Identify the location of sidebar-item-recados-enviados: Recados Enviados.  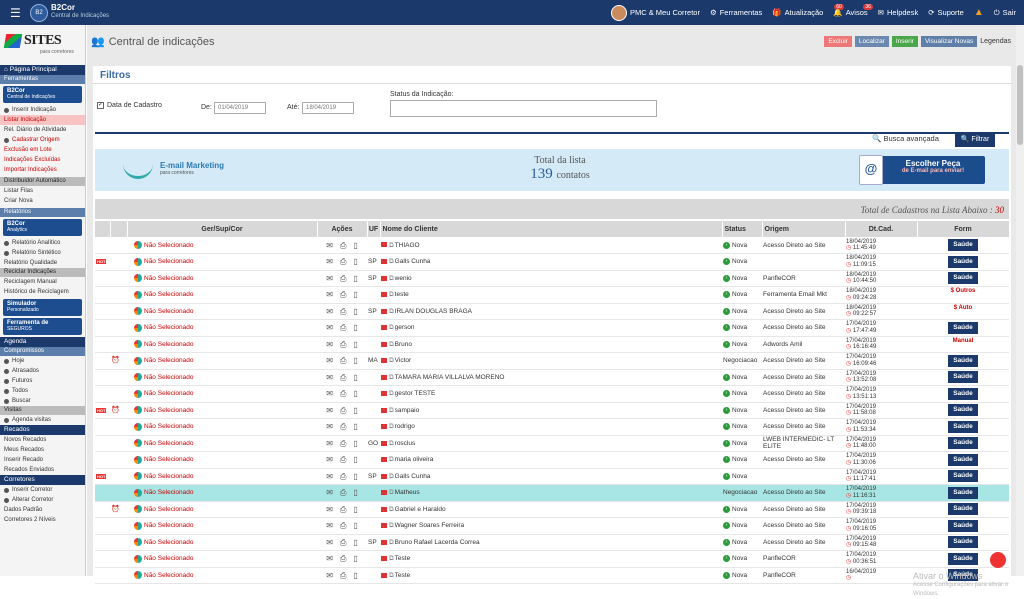
(42, 470).